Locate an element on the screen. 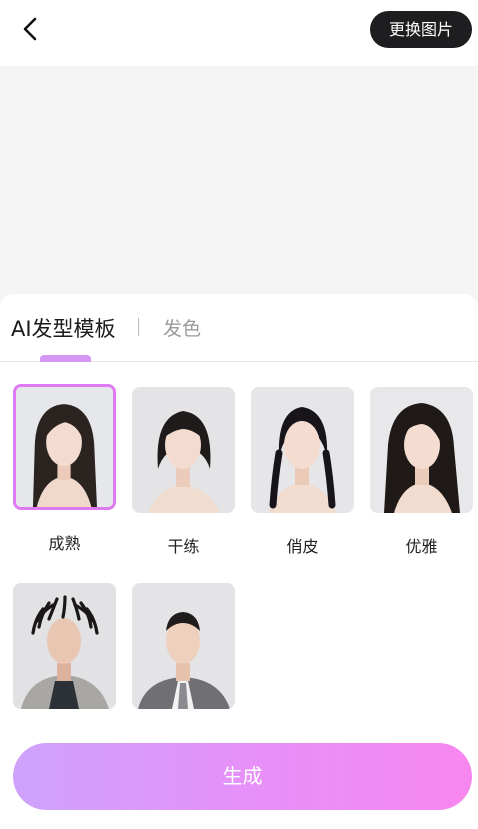  template-label: 干练 is located at coordinates (183, 546).